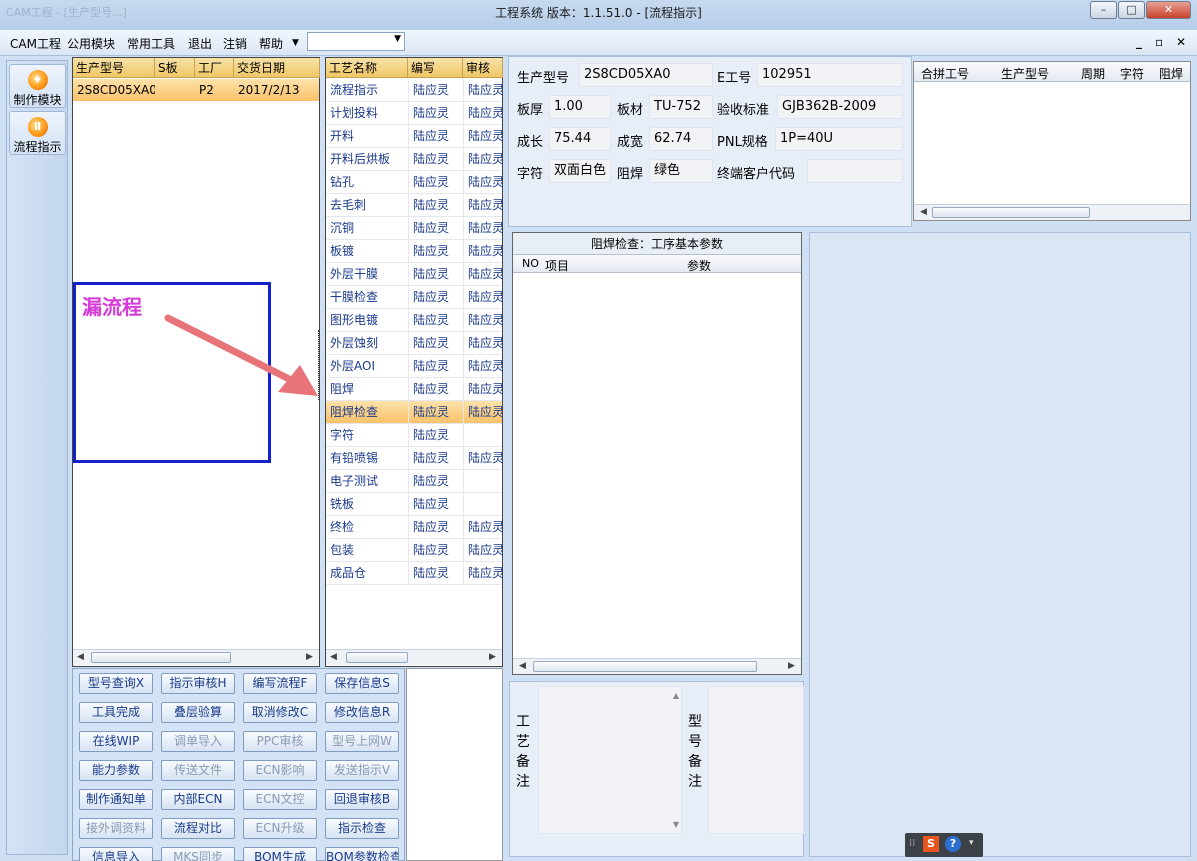  I want to click on col-merge-cycle: 周期, so click(1093, 73).